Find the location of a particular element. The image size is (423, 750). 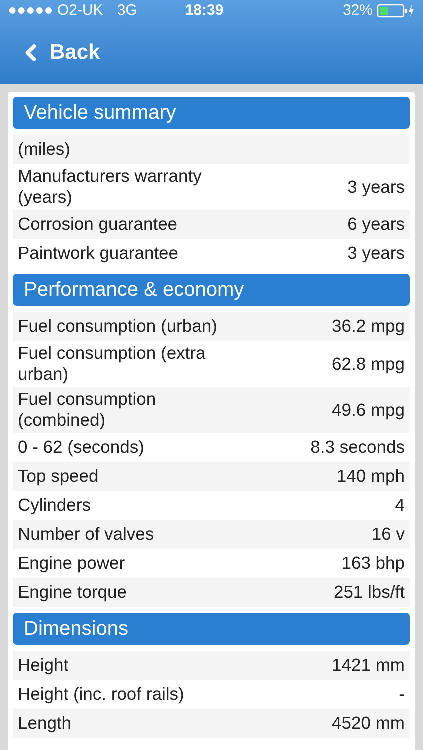

spec-value: 140 mph is located at coordinates (370, 476).